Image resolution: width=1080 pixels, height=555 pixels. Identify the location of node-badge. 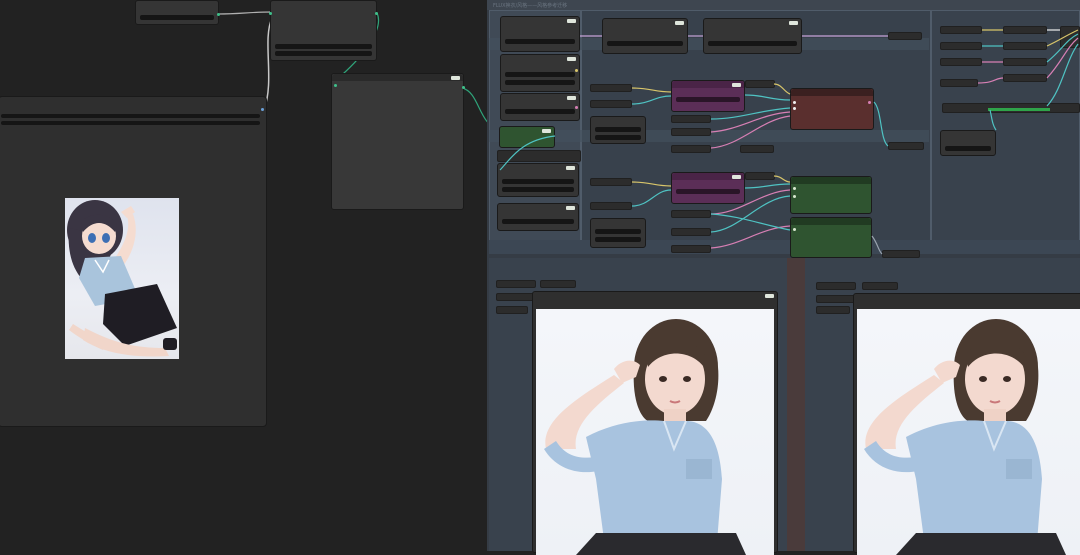
(769, 296).